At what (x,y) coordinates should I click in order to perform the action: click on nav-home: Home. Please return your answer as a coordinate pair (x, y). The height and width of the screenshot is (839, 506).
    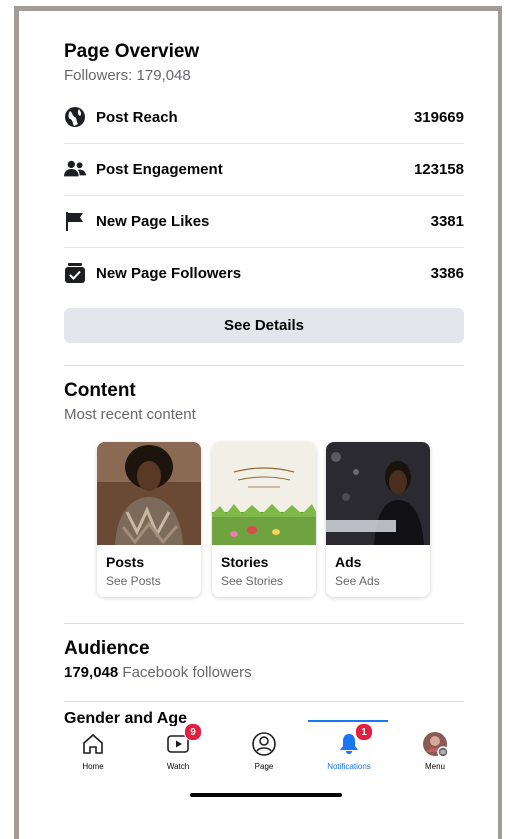
    Looking at the image, I should click on (93, 750).